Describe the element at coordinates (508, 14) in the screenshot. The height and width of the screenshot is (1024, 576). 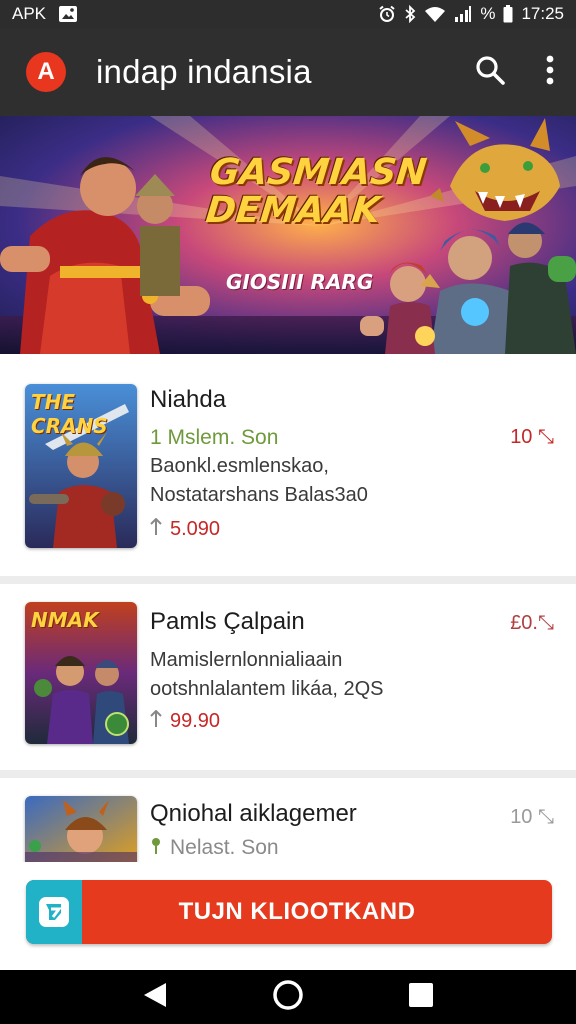
I see `battery-icon` at that location.